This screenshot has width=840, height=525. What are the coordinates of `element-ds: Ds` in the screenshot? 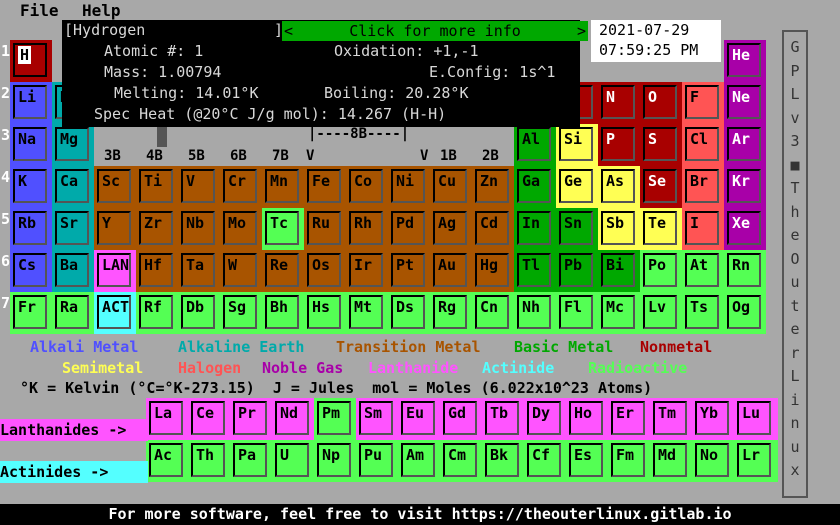 It's located at (409, 313).